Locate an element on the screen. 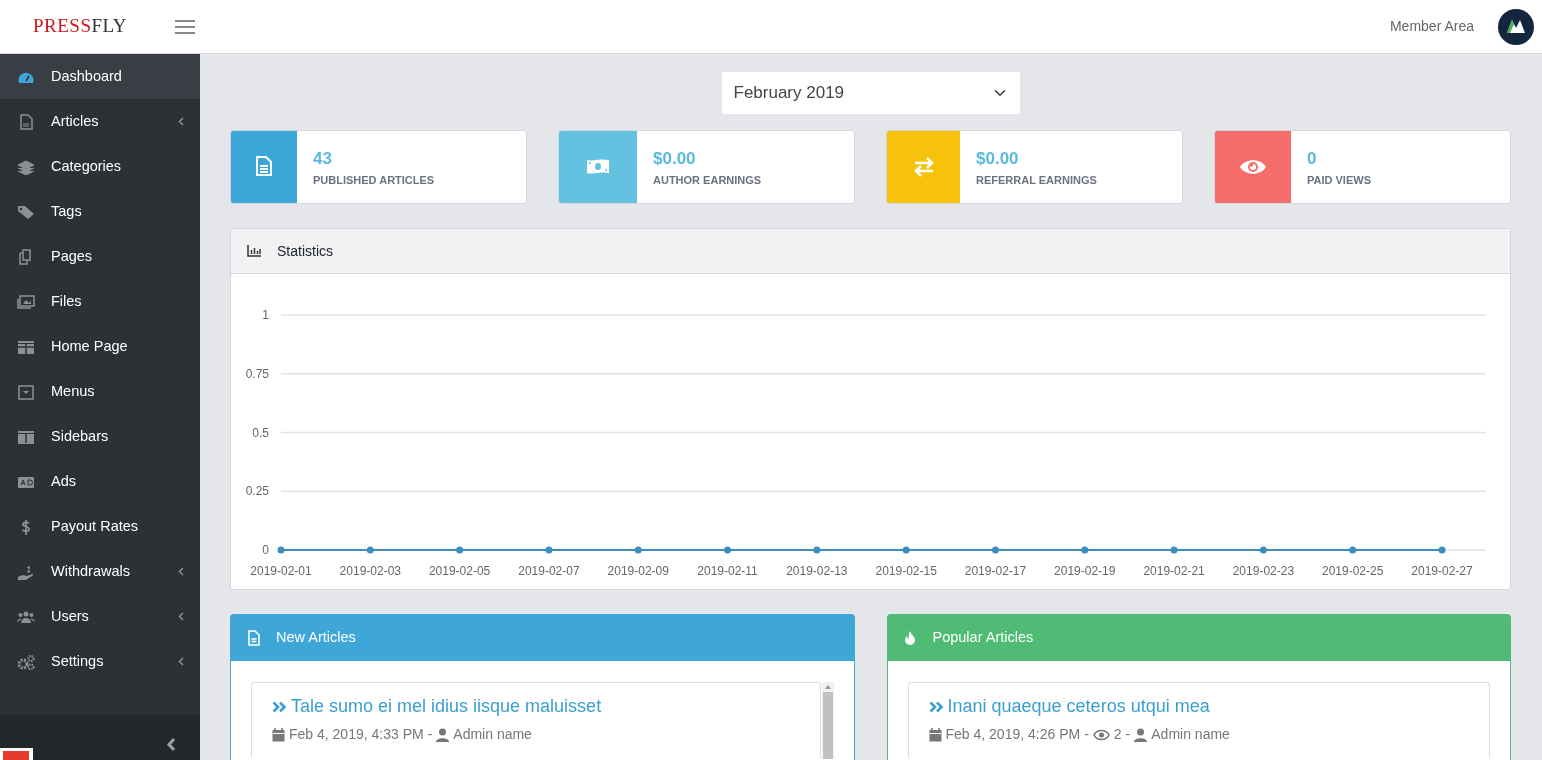 This screenshot has width=1542, height=760. logo-text: PRESSFLY is located at coordinates (80, 26).